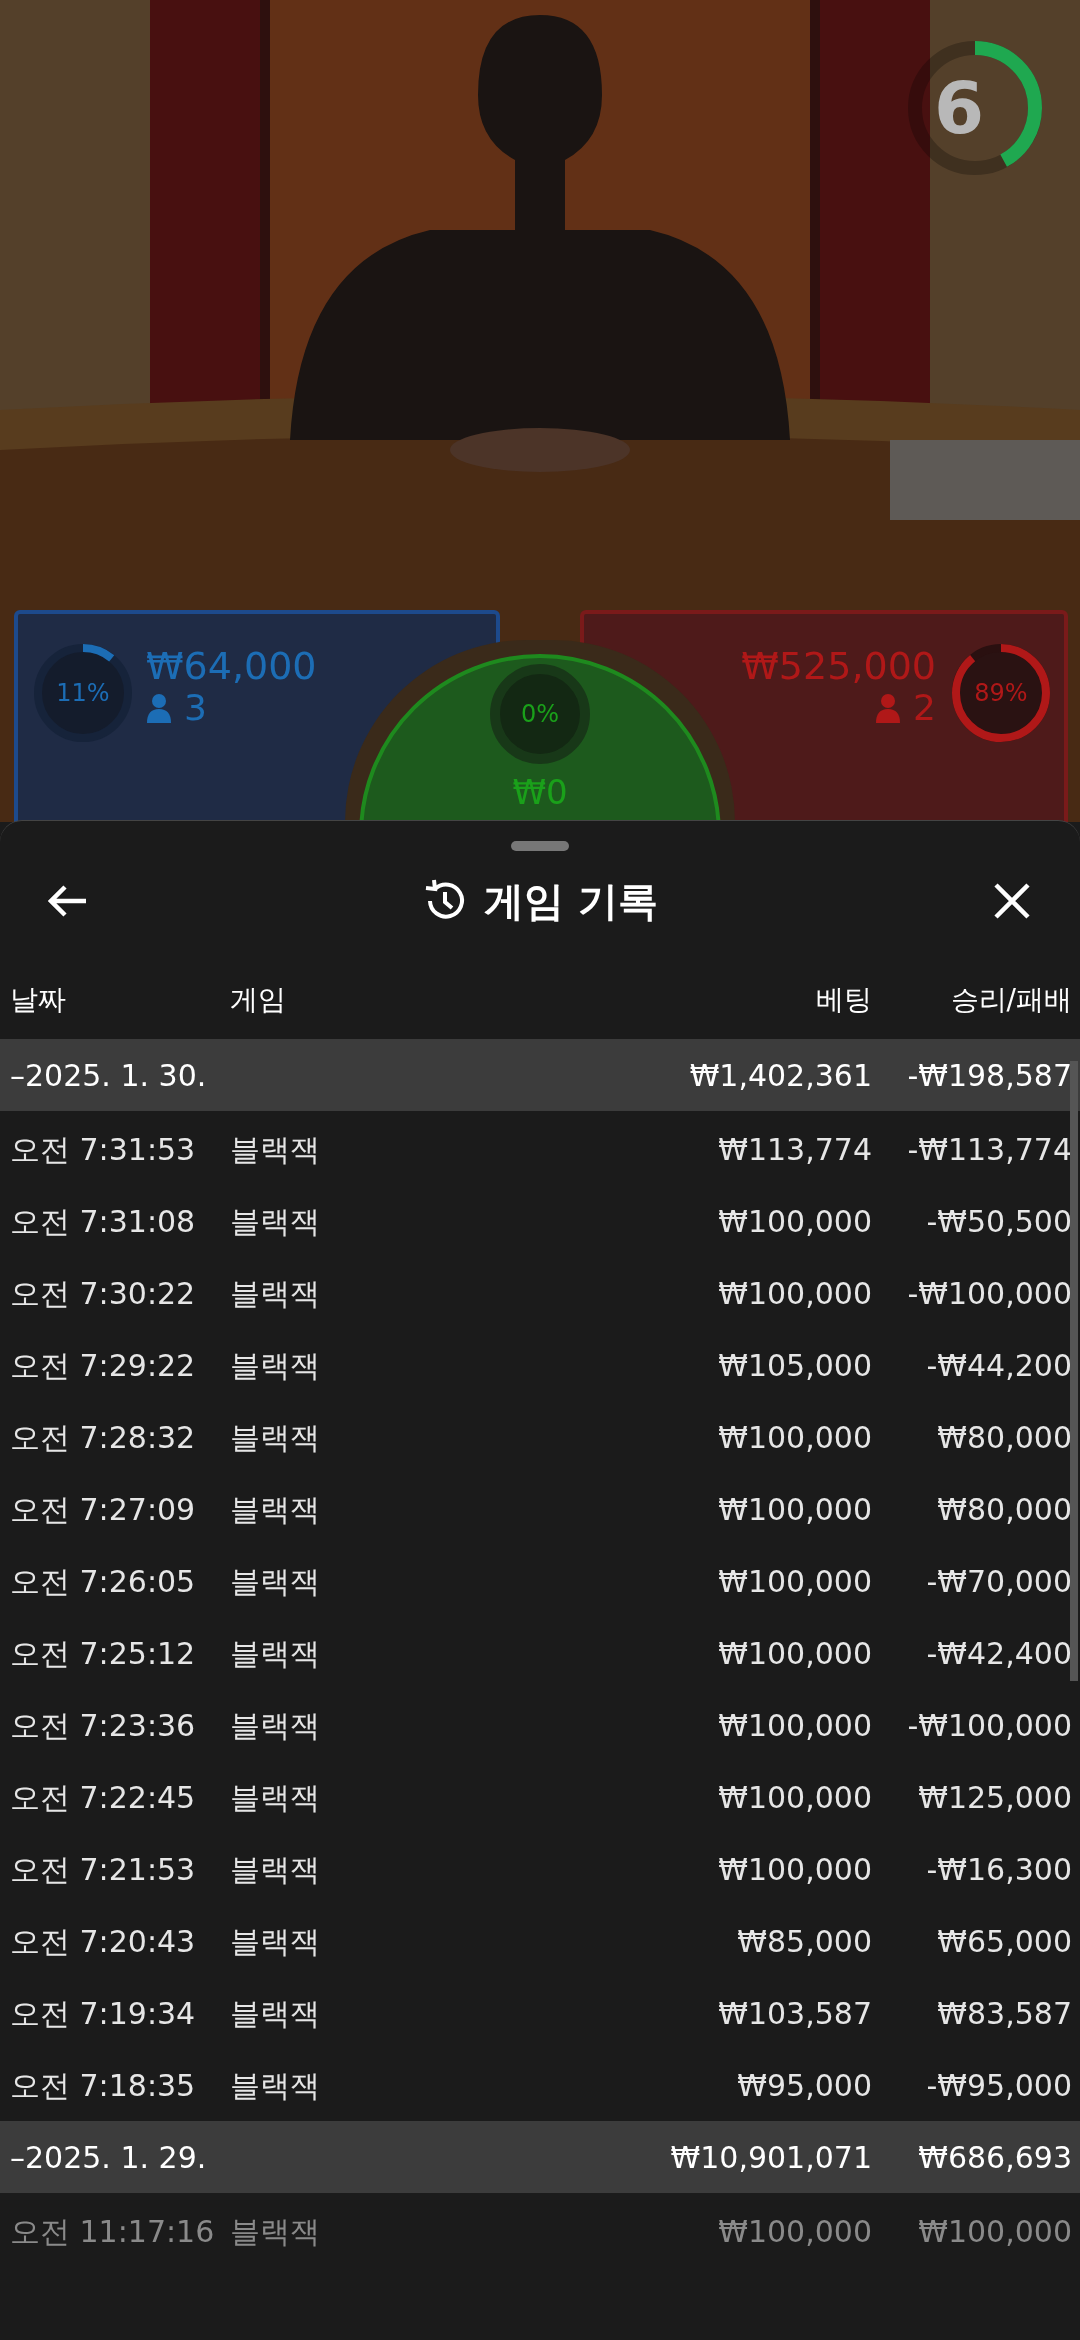  What do you see at coordinates (540, 792) in the screenshot?
I see `bet-amount: ₩0` at bounding box center [540, 792].